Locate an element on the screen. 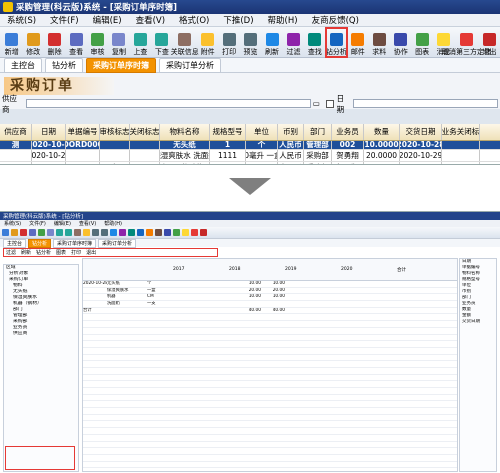 The image size is (500, 473). column-header: 单据编号 is located at coordinates (83, 132).